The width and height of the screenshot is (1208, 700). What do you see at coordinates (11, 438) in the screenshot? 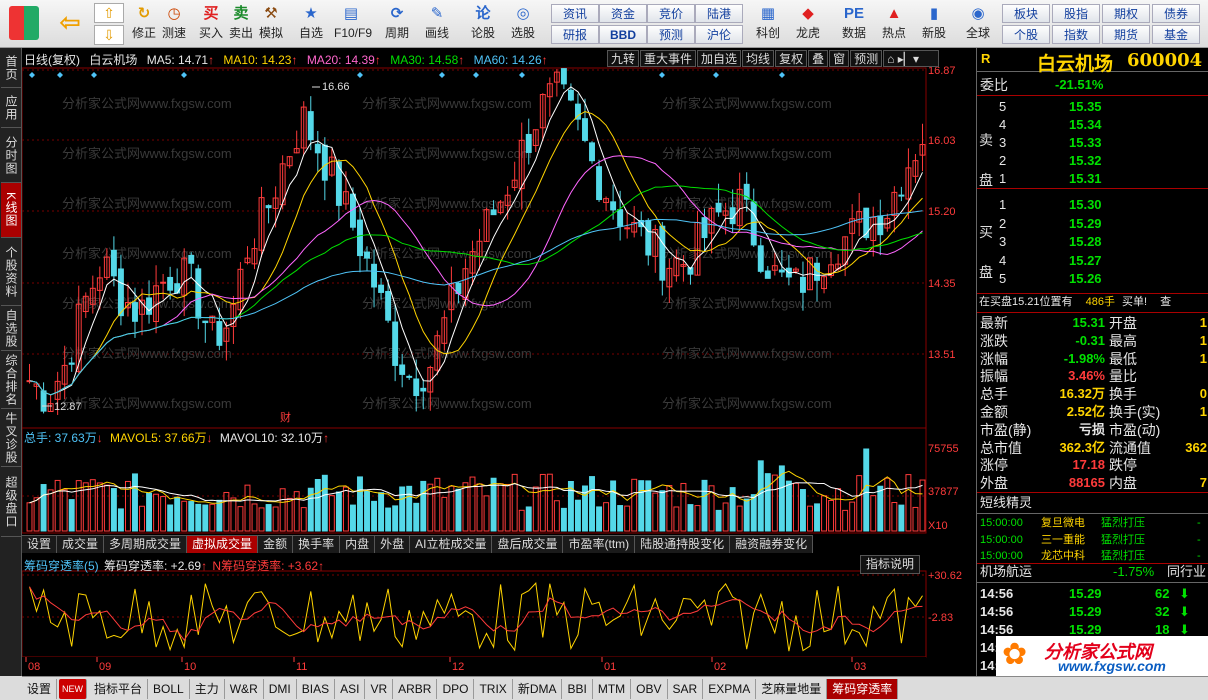
I see `sidebar-tab-7: 牛叉诊股` at bounding box center [11, 438].